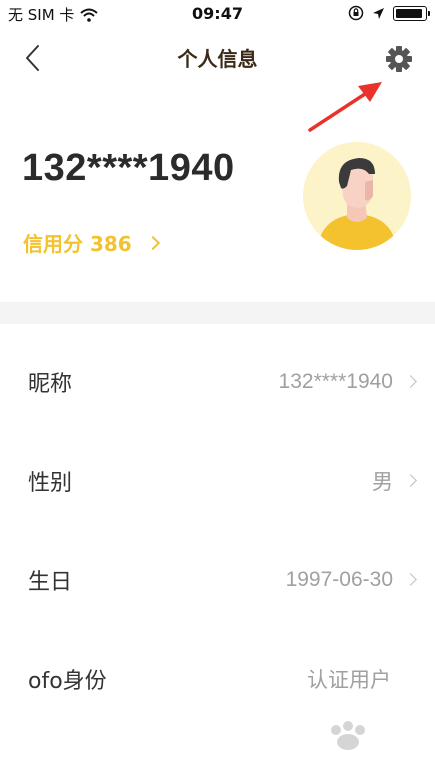 The image size is (435, 768). What do you see at coordinates (217, 373) in the screenshot?
I see `nickname-row: 昵称 132****1940` at bounding box center [217, 373].